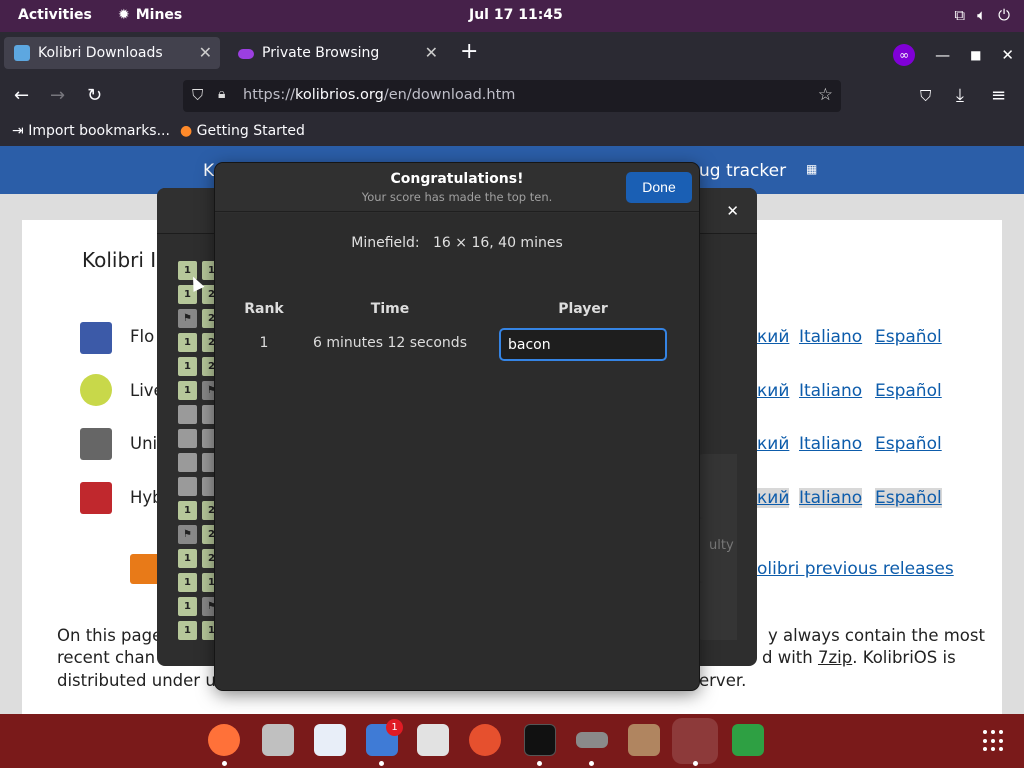 Image resolution: width=1024 pixels, height=768 pixels. Describe the element at coordinates (264, 309) in the screenshot. I see `column-header-rank: Rank` at that location.